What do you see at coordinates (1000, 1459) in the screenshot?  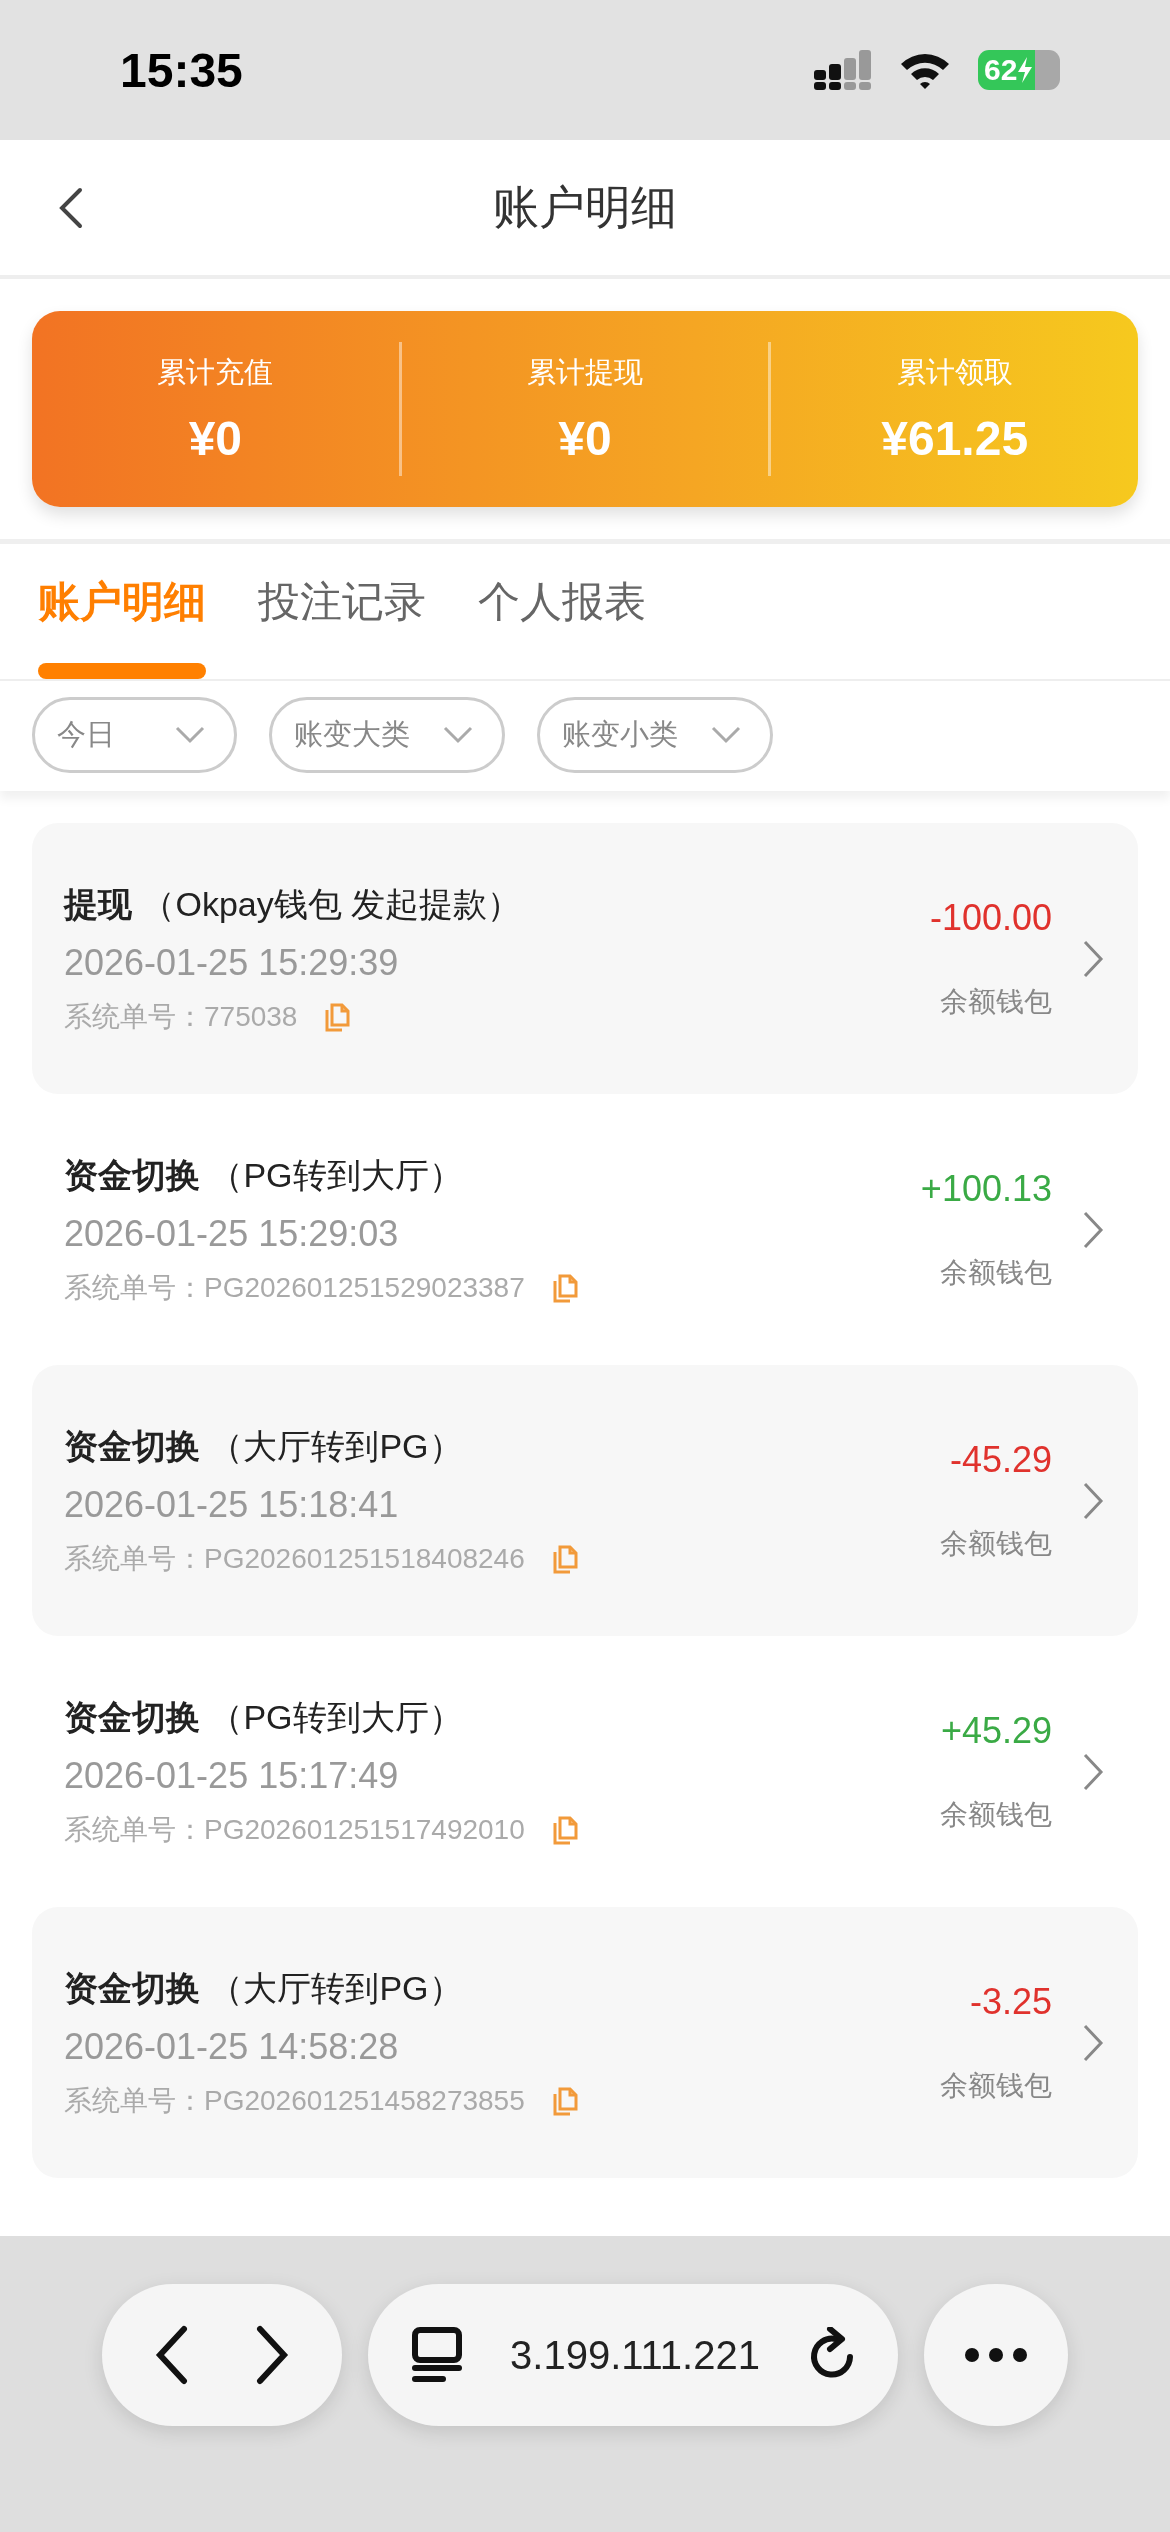 I see `amount: -45.29` at bounding box center [1000, 1459].